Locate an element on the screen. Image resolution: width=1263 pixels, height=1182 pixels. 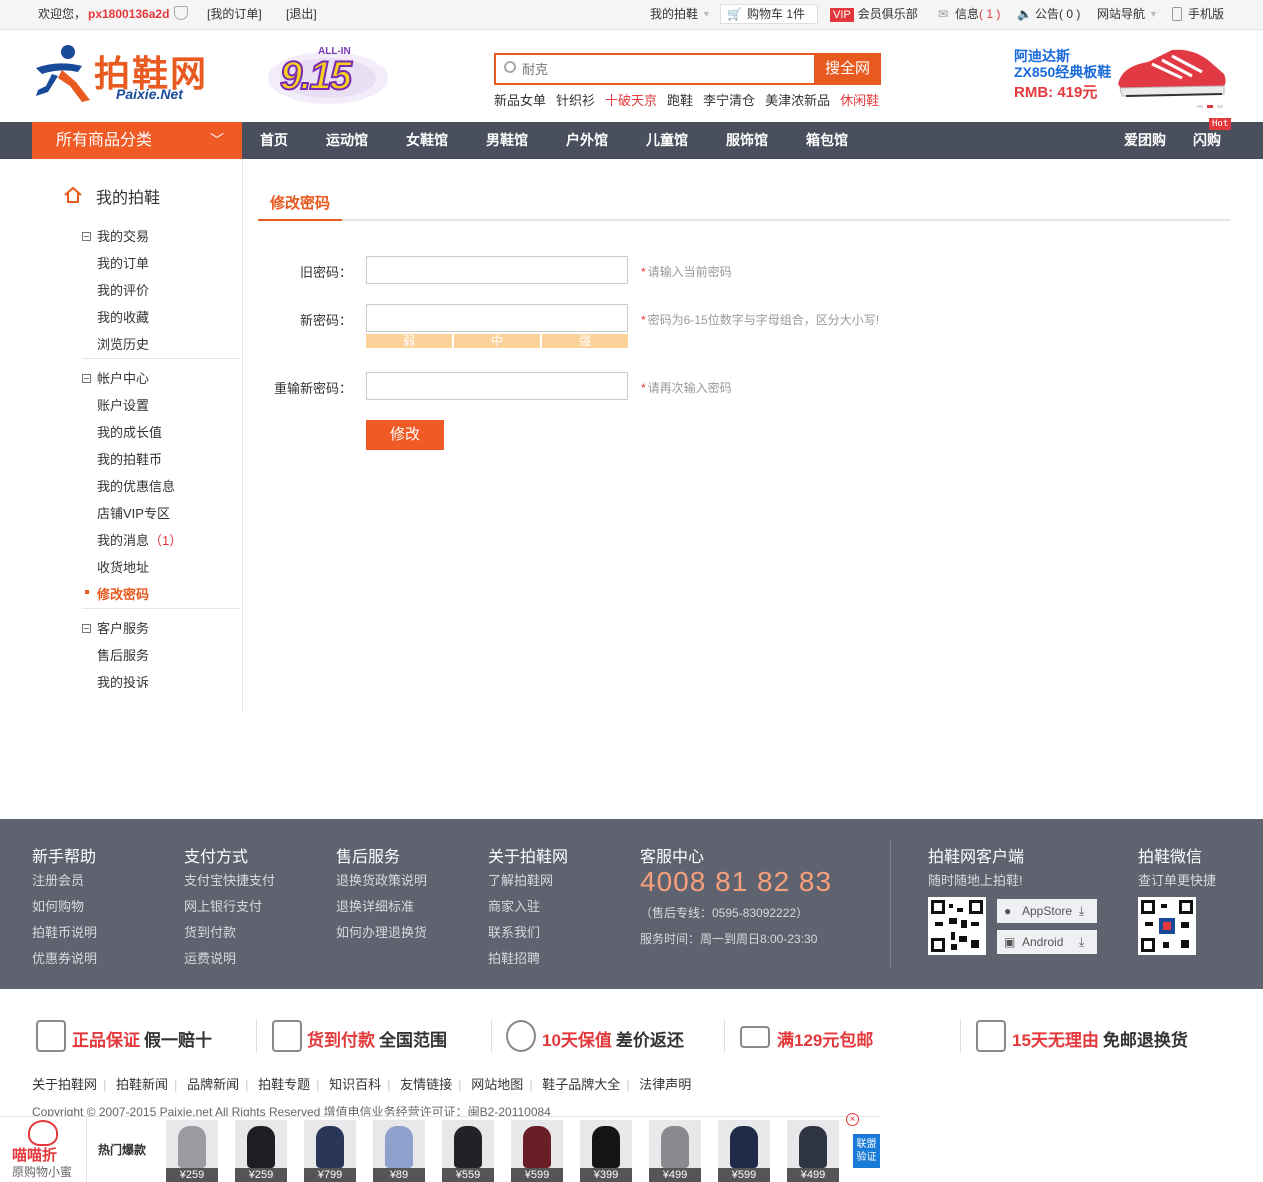
sidebar-item-account-settings: 账户设置 is located at coordinates (123, 404).